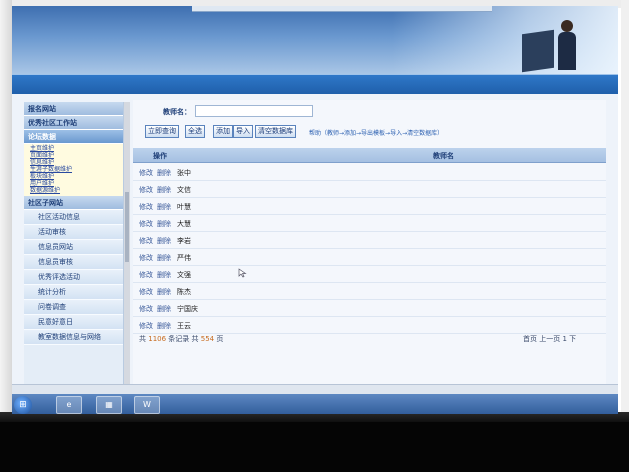 The width and height of the screenshot is (629, 472). I want to click on sidebar-section-forum-data: 论坛数据, so click(73, 137).